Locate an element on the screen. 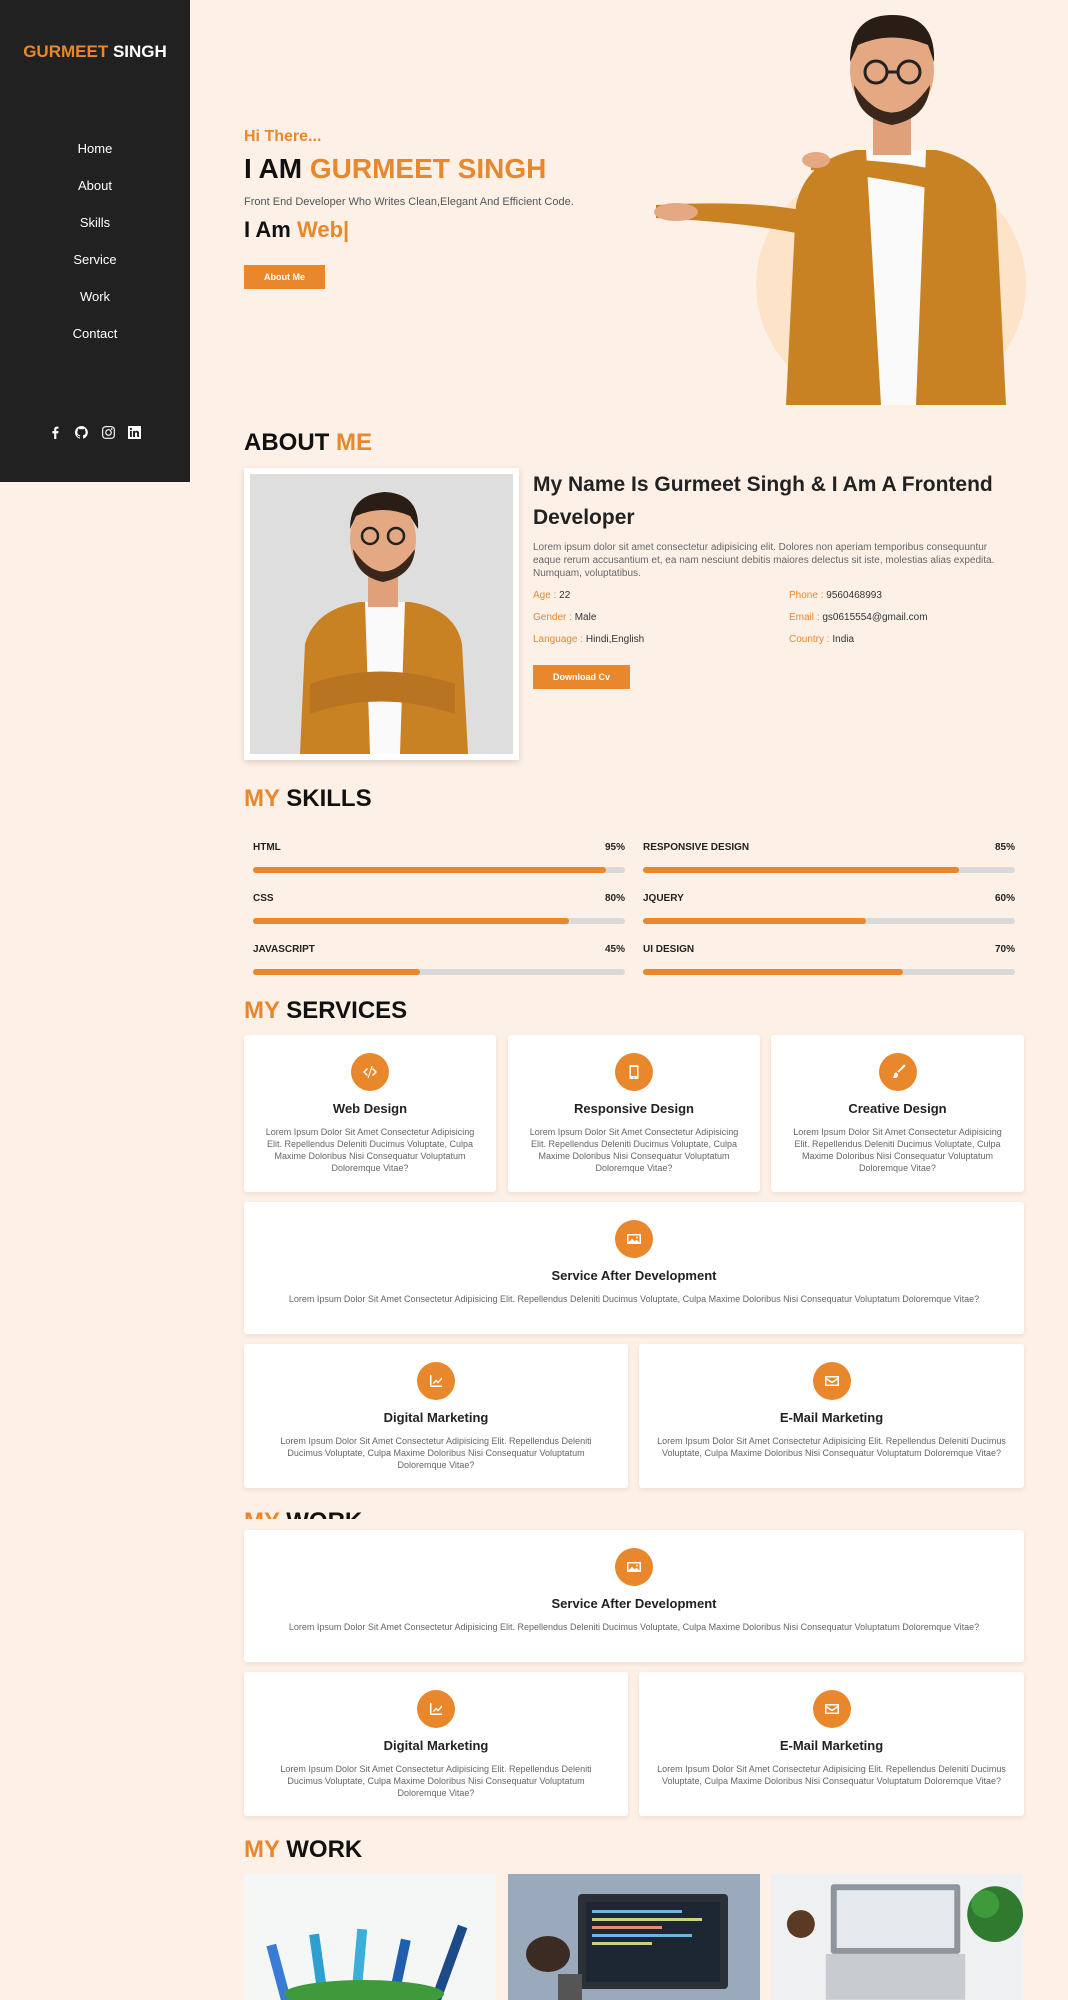 The image size is (1068, 2000). github-icon is located at coordinates (82, 432).